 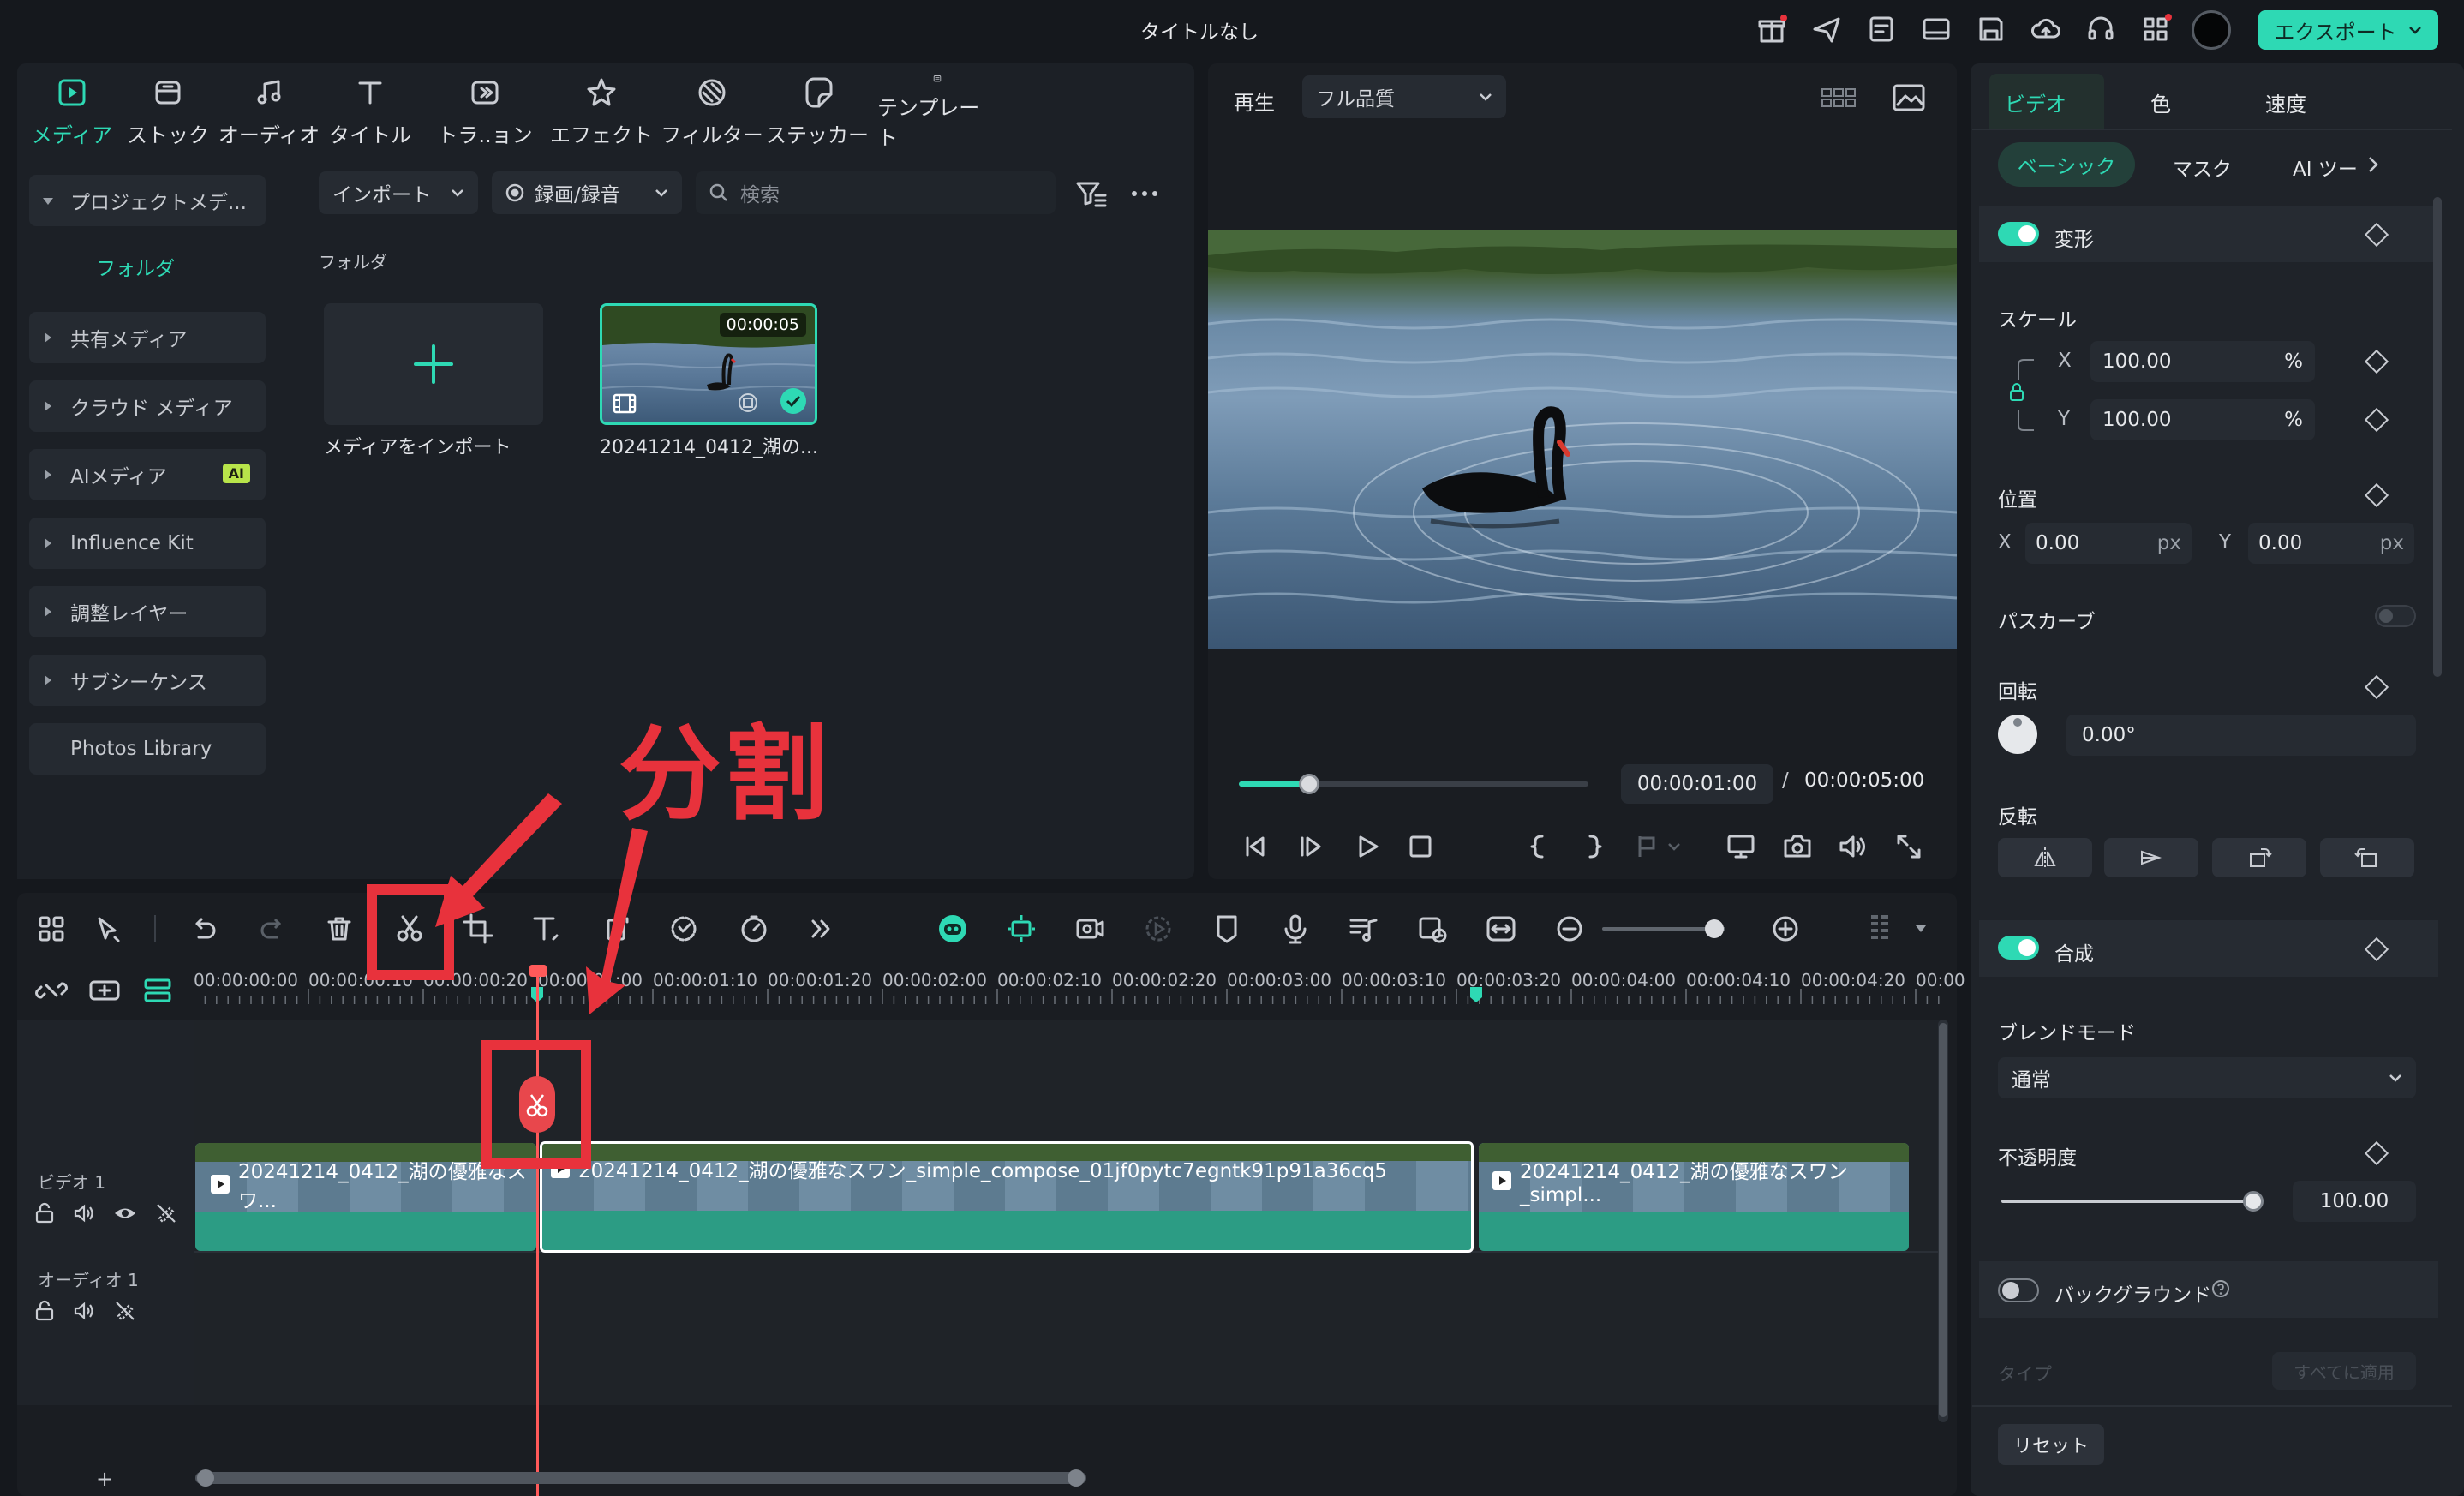 I want to click on tab-stock: ストック, so click(x=168, y=112).